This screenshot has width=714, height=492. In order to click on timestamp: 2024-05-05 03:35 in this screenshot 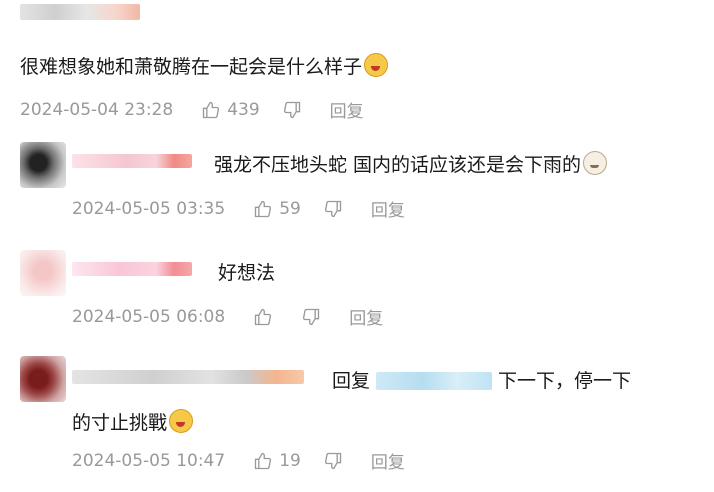, I will do `click(149, 208)`.